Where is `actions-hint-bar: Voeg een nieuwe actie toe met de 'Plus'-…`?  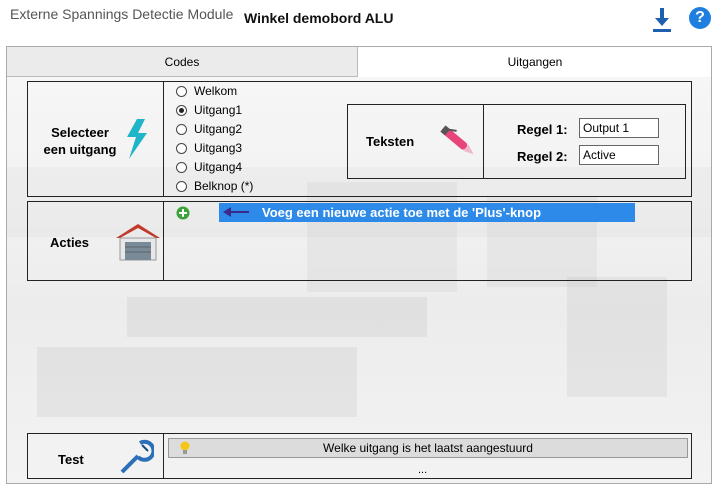 actions-hint-bar: Voeg een nieuwe actie toe met de 'Plus'-… is located at coordinates (427, 212).